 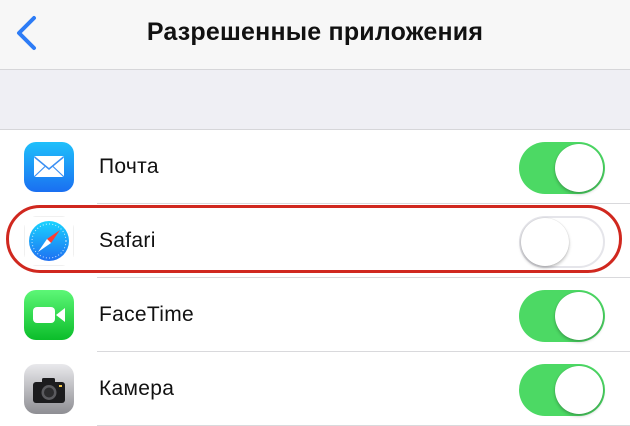 What do you see at coordinates (49, 241) in the screenshot?
I see `safari-icon` at bounding box center [49, 241].